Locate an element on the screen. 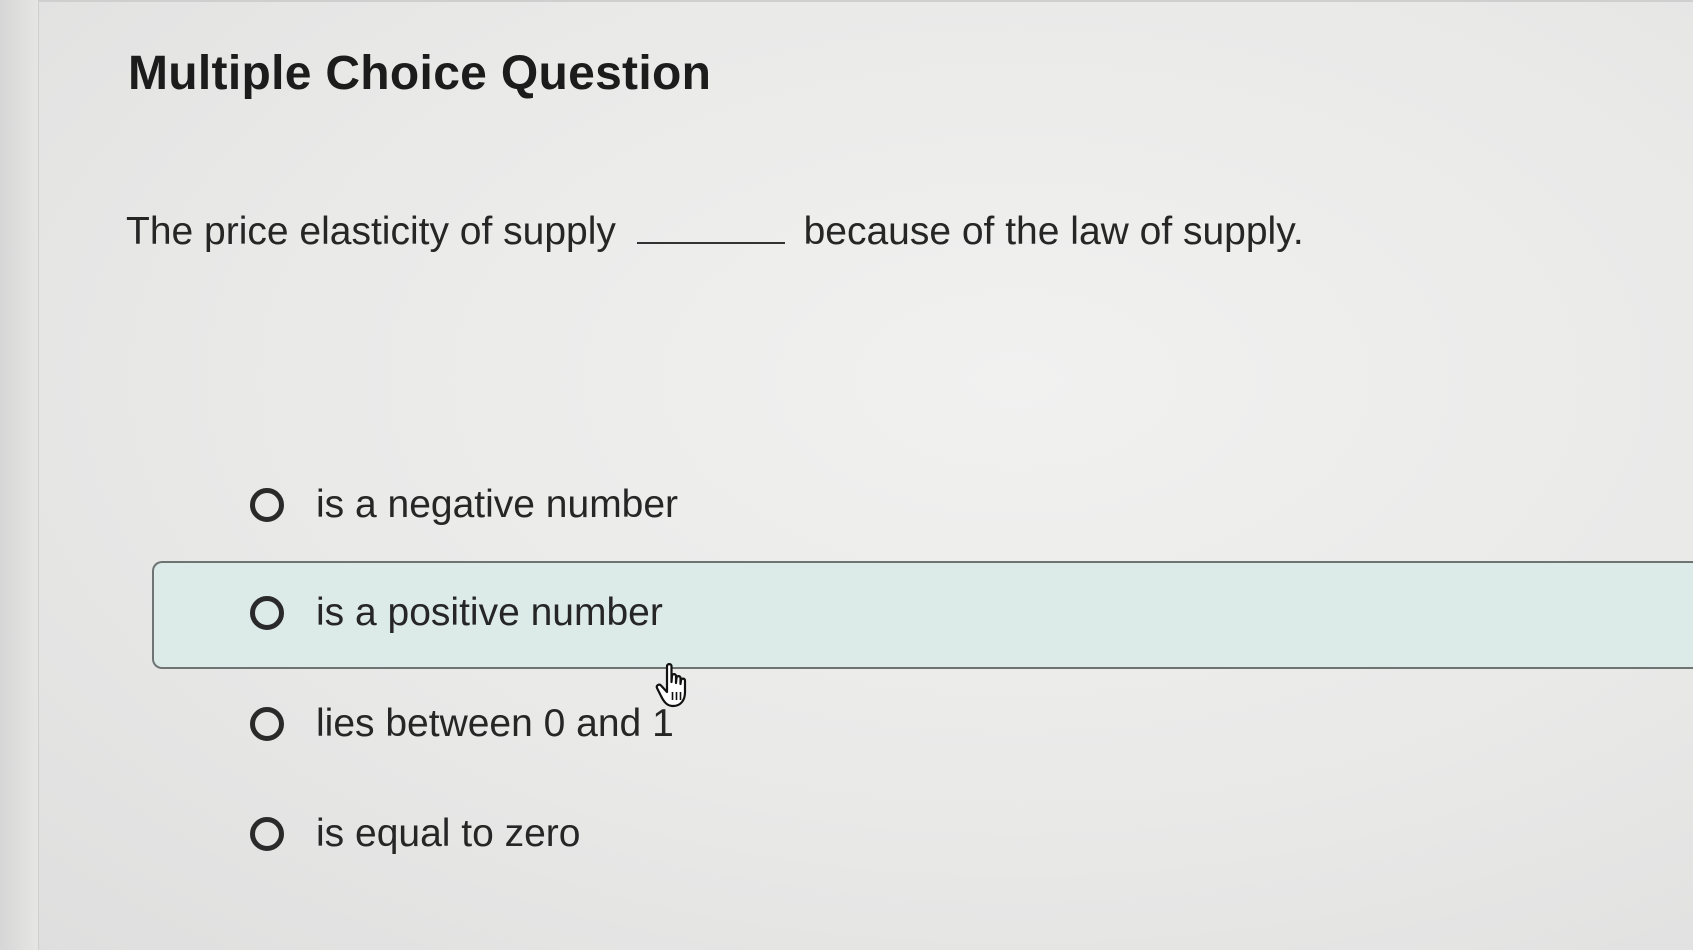  option-equal-to-zero: is equal to zero is located at coordinates (922, 836).